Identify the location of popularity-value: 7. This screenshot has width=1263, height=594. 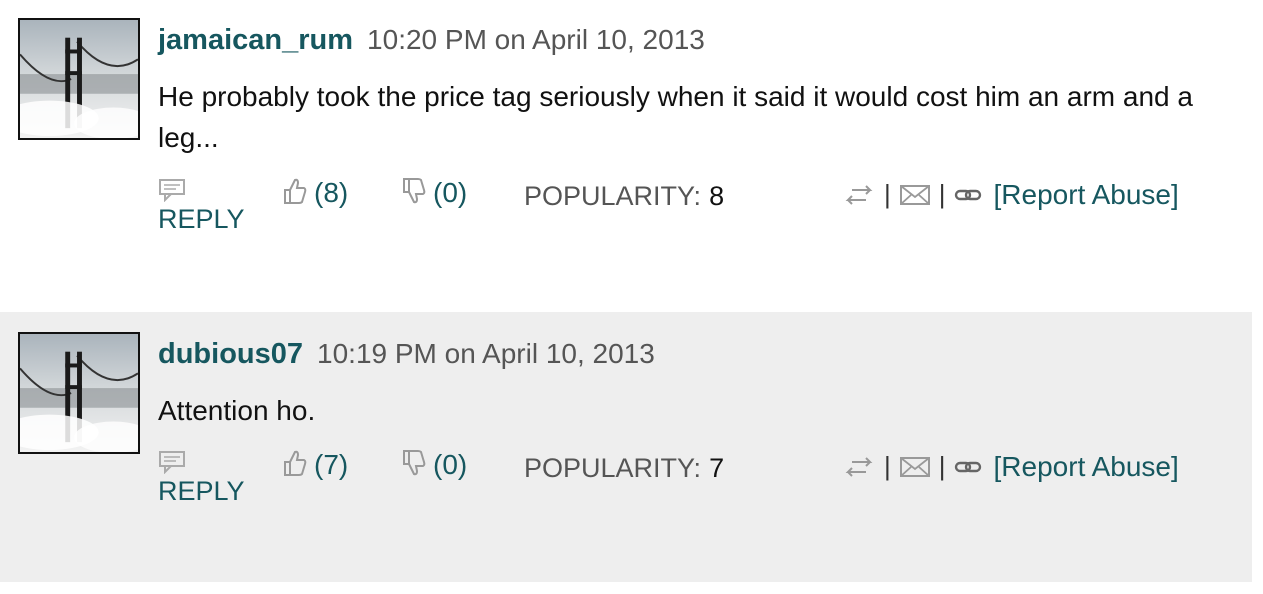
(717, 468).